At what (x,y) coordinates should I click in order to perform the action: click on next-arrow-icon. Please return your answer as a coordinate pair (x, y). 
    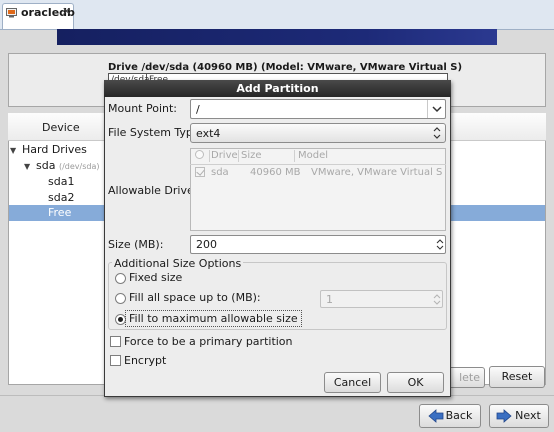
    Looking at the image, I should click on (504, 416).